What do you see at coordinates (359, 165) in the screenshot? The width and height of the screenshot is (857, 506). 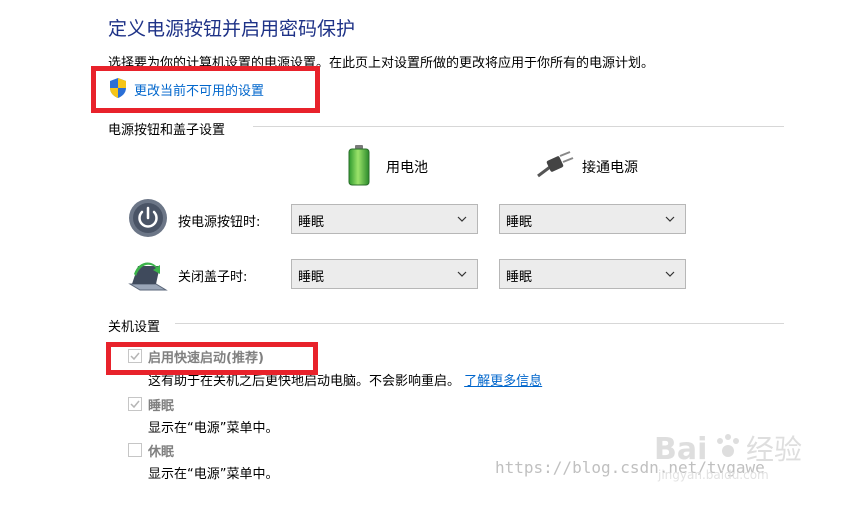 I see `battery-icon` at bounding box center [359, 165].